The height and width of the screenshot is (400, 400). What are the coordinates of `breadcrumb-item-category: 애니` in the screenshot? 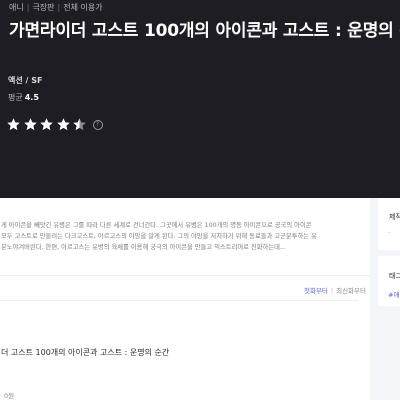 It's located at (16, 7).